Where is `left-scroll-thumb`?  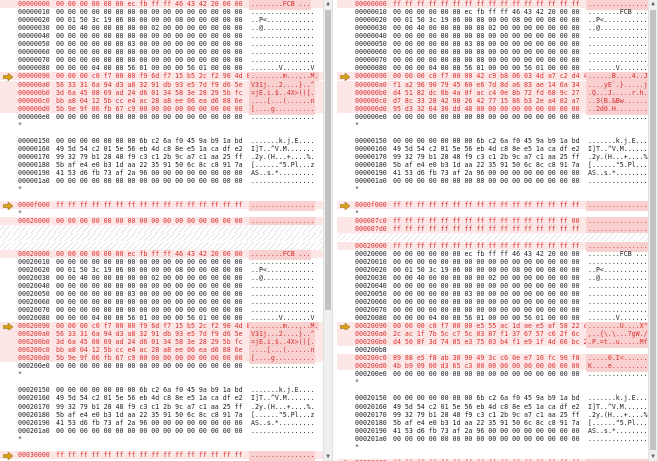 left-scroll-thumb is located at coordinates (328, 160).